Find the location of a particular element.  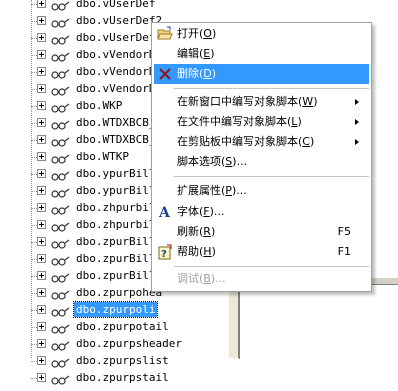

tree-item-label: dbo.zpurpstail is located at coordinates (122, 377).